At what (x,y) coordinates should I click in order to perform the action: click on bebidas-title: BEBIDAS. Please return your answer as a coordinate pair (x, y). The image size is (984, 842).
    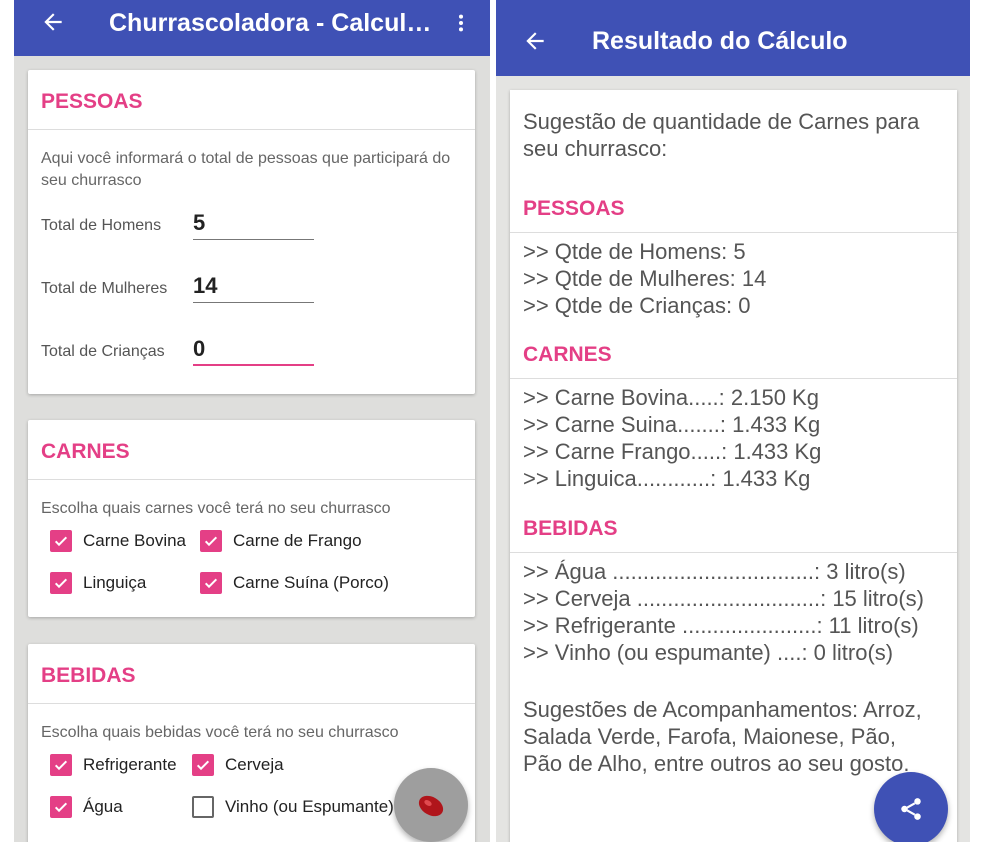
    Looking at the image, I should click on (88, 675).